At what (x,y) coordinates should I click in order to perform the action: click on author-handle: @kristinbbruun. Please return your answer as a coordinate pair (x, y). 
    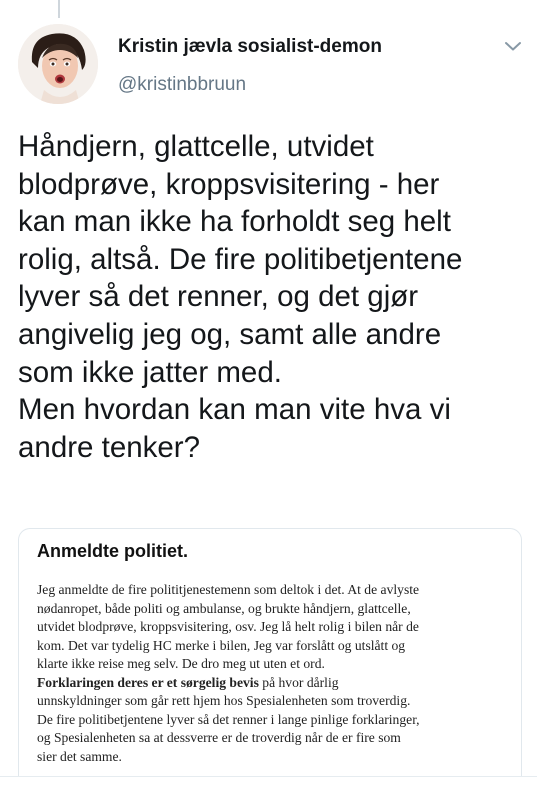
    Looking at the image, I should click on (182, 85).